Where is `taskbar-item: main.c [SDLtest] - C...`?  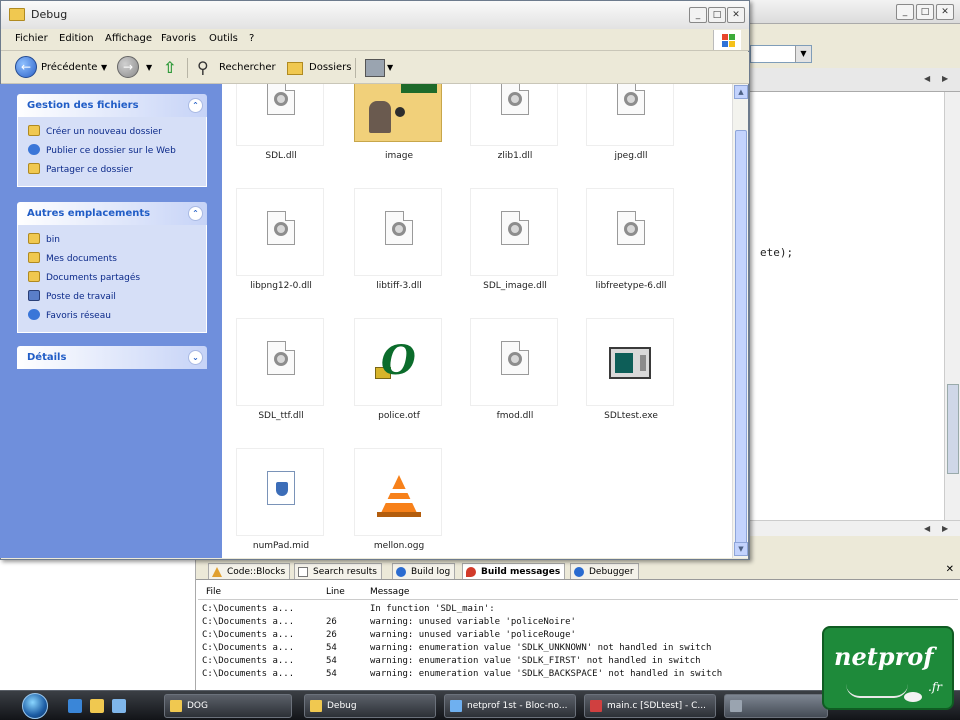 taskbar-item: main.c [SDLtest] - C... is located at coordinates (650, 706).